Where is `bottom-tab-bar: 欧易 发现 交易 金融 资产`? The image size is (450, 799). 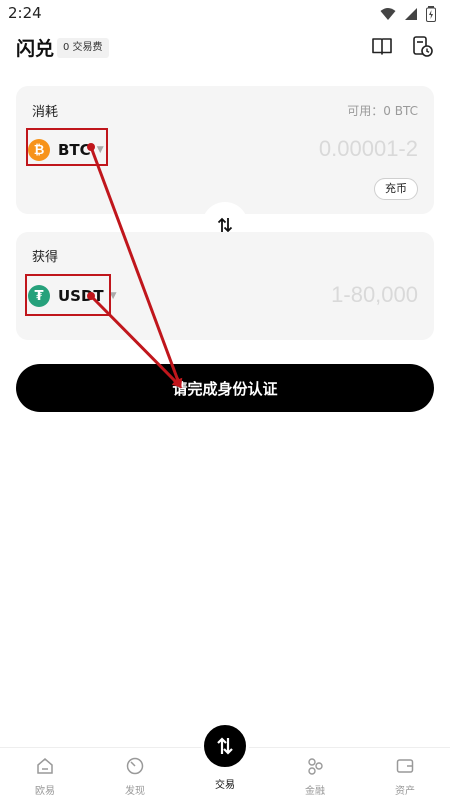 bottom-tab-bar: 欧易 发现 交易 金融 资产 is located at coordinates (225, 760).